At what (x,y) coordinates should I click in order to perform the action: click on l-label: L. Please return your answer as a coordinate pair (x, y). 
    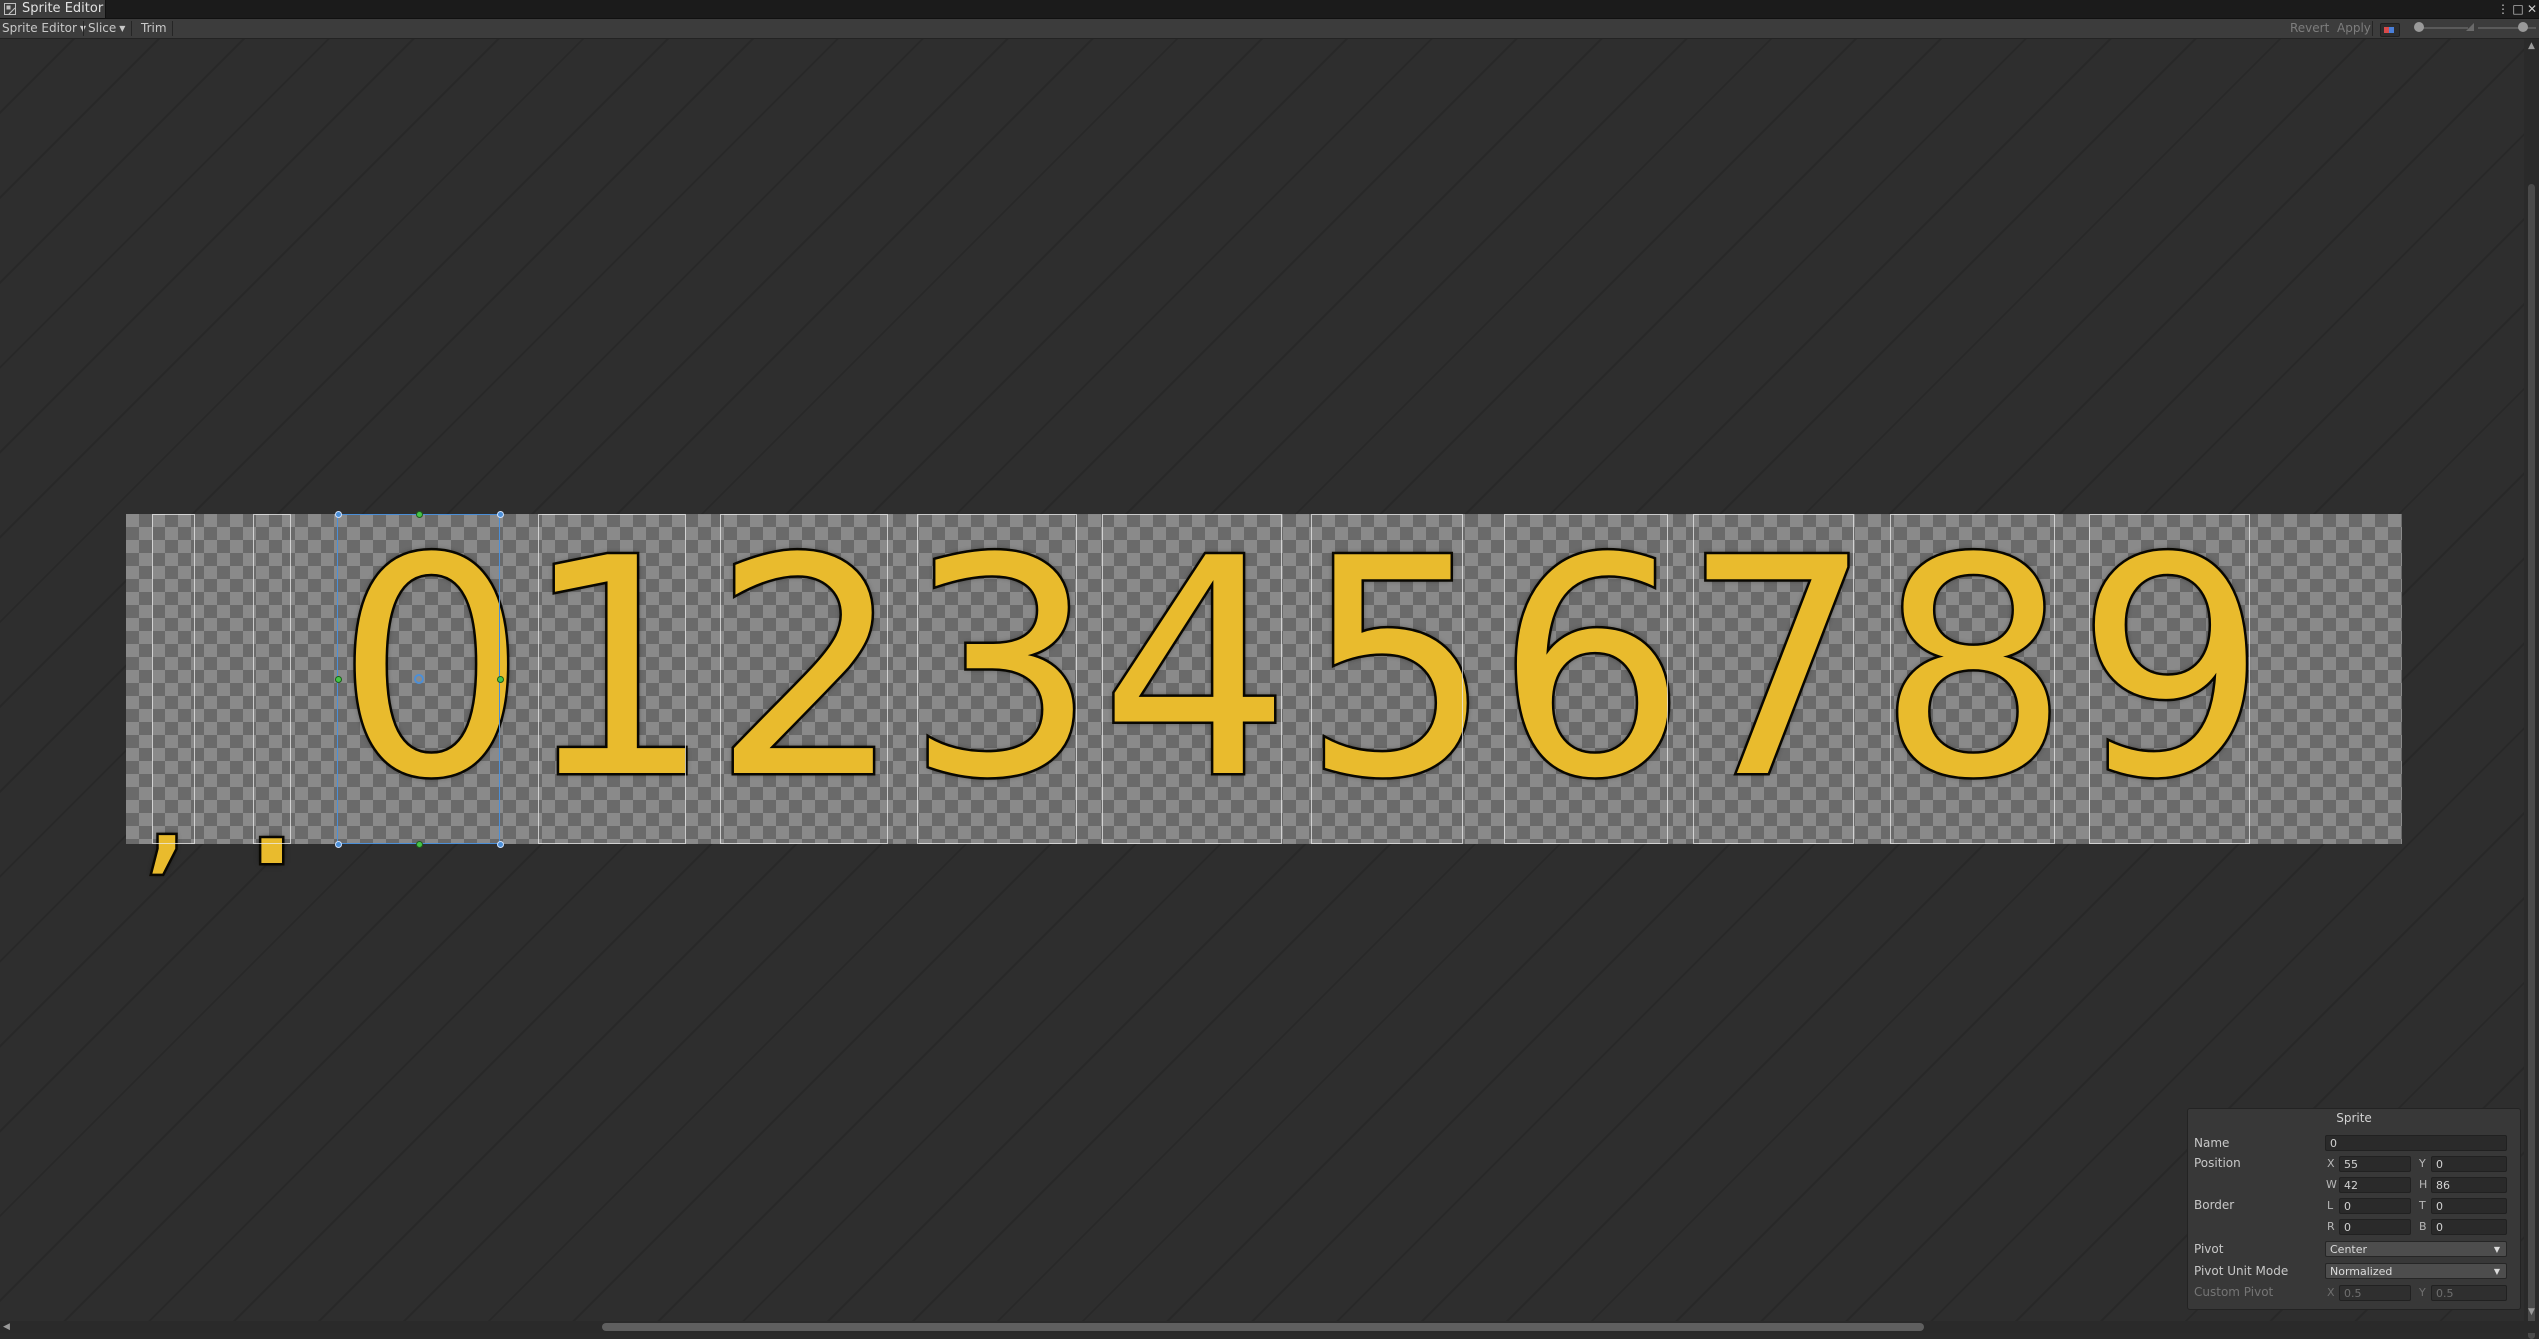
    Looking at the image, I should click on (2330, 1205).